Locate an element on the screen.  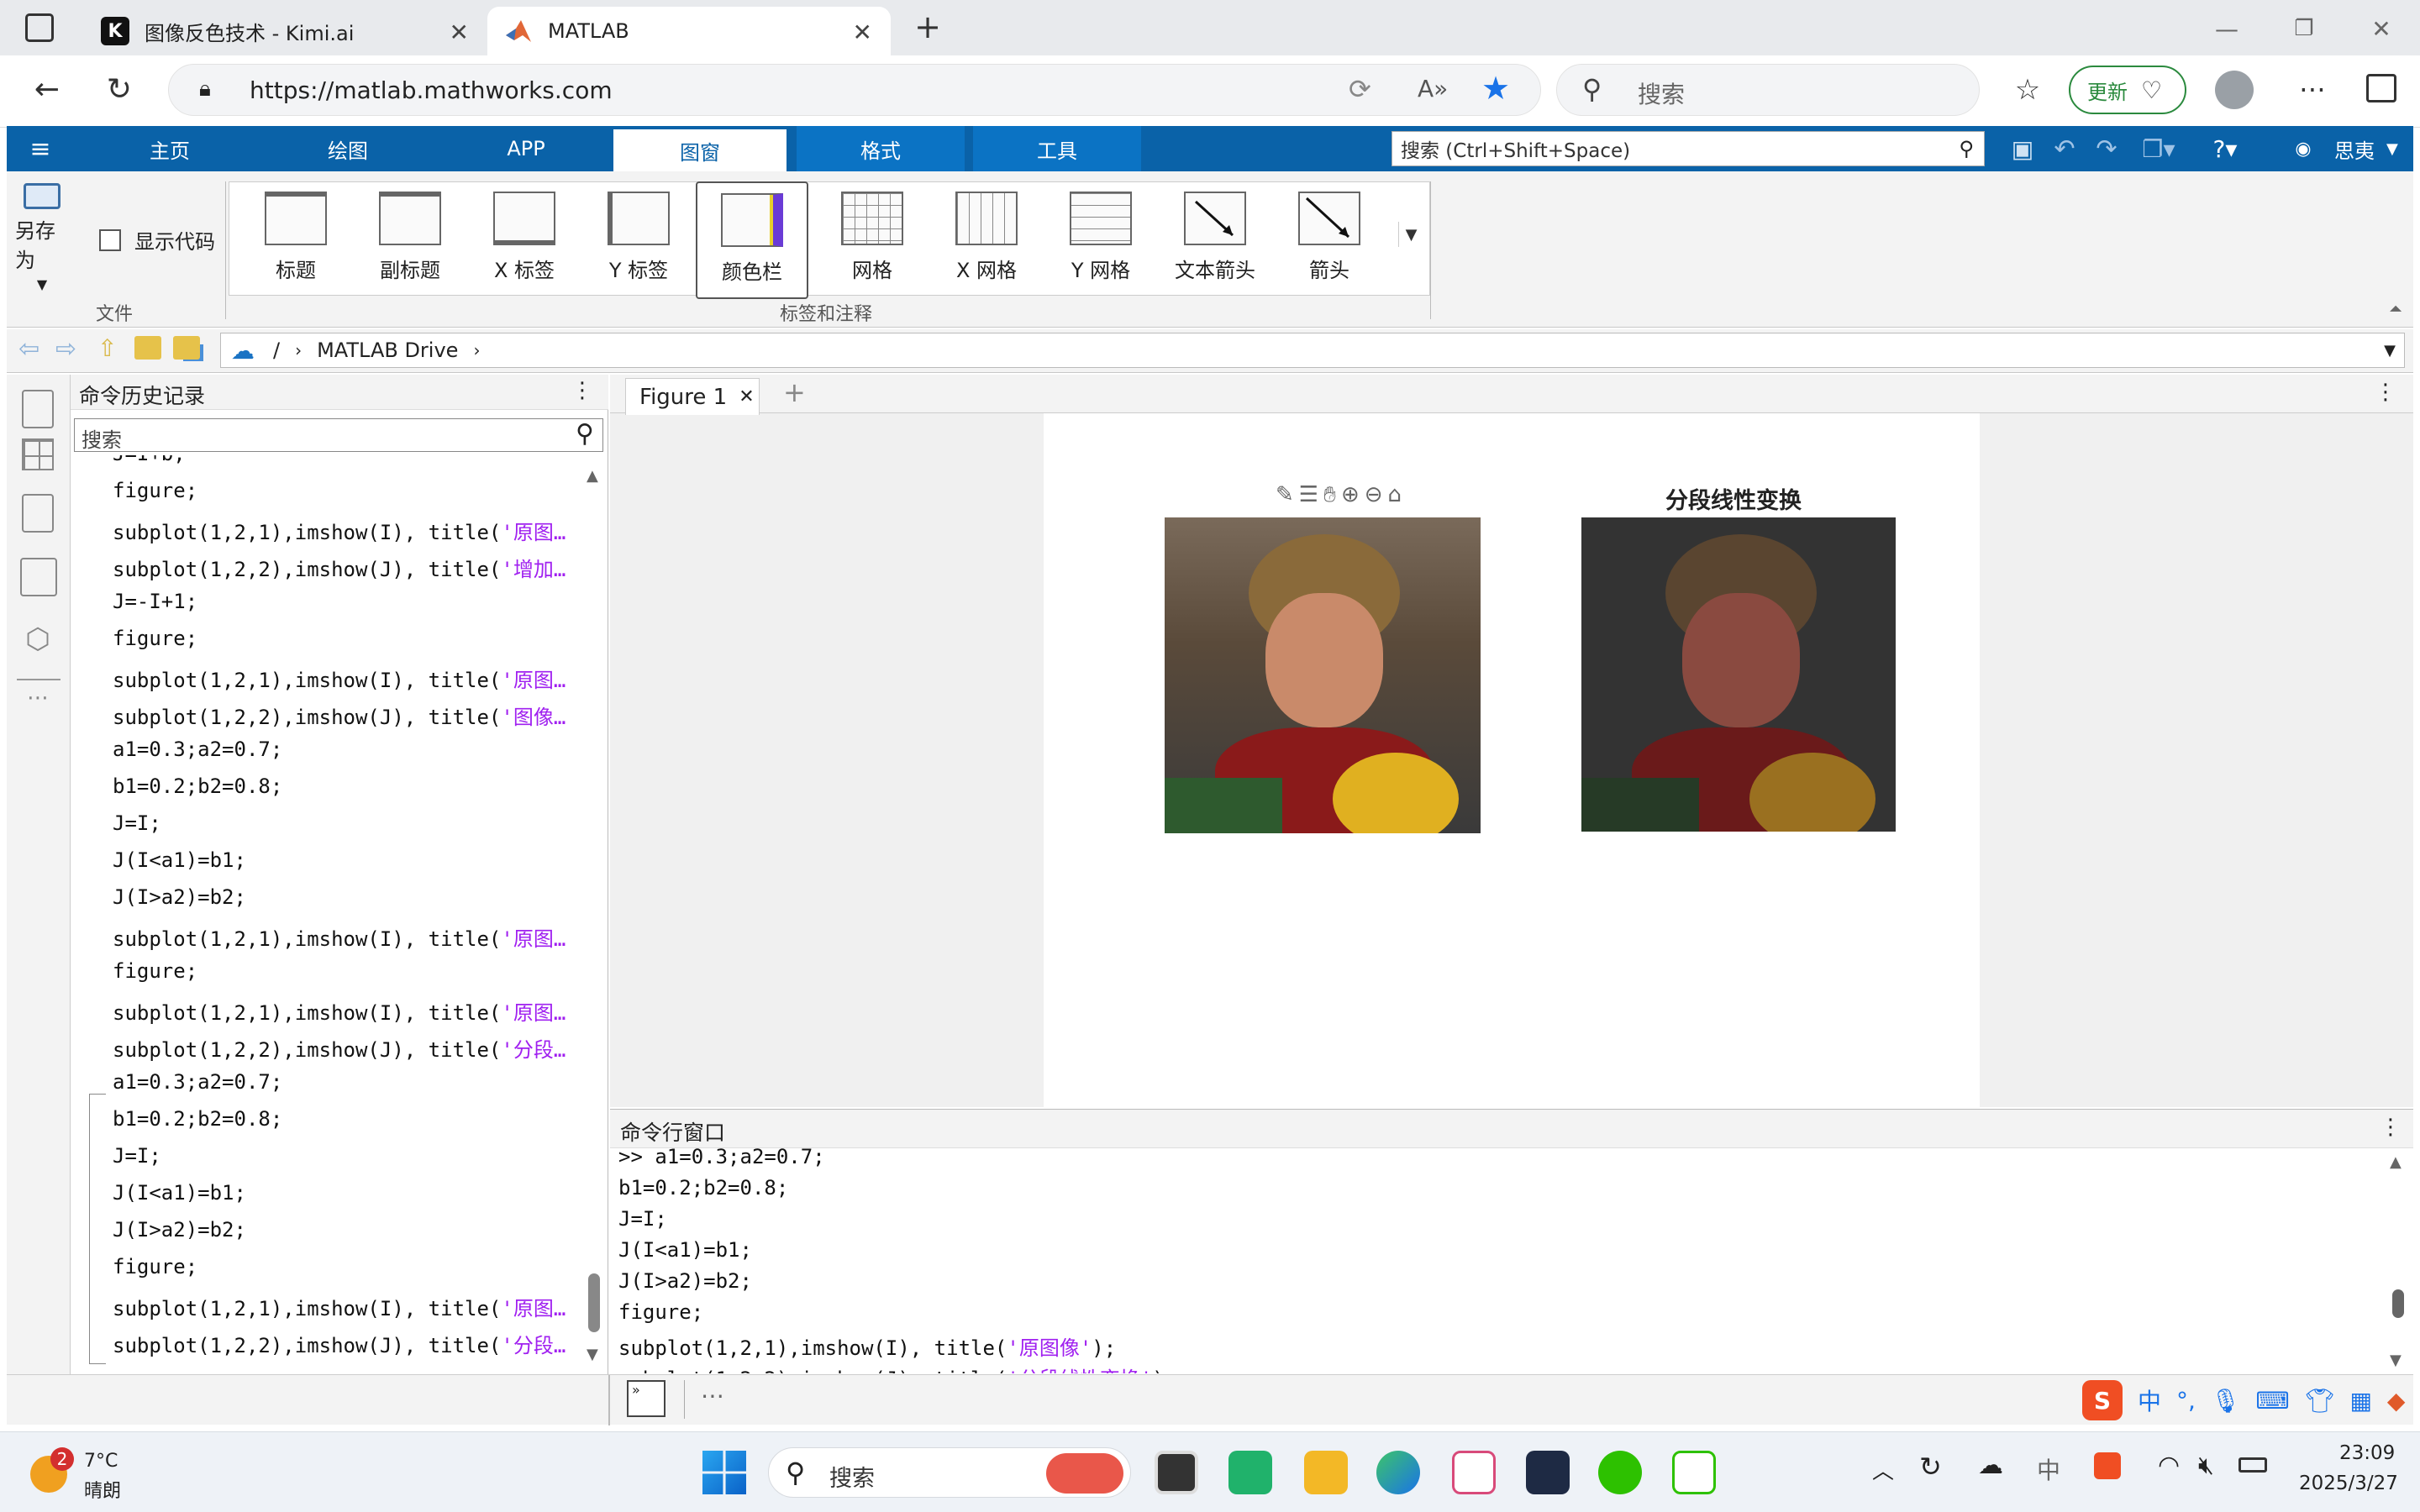
collapse-toolstrip-icon: ⏶ is located at coordinates (2396, 308).